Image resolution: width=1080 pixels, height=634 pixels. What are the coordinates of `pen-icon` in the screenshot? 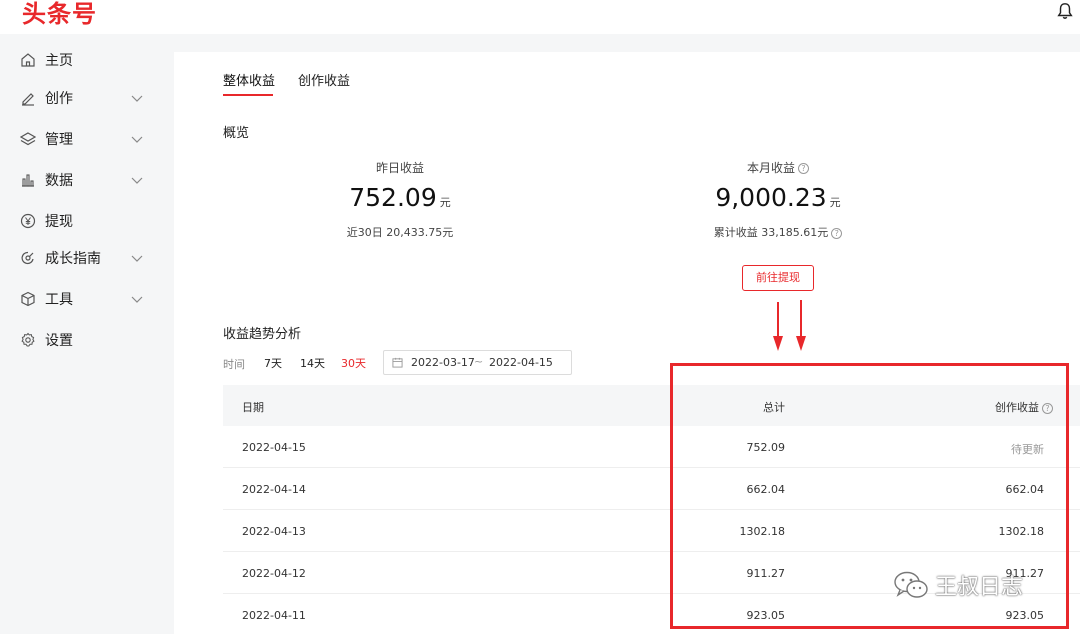 It's located at (28, 99).